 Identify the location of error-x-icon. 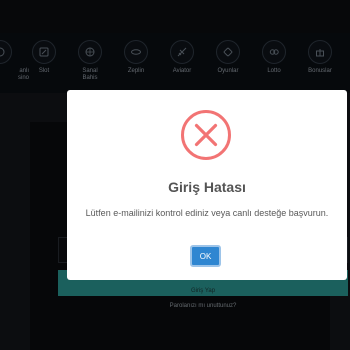
(206, 135).